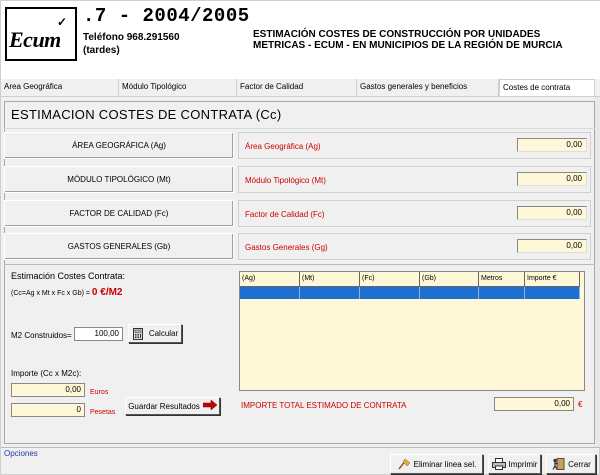 This screenshot has width=600, height=475. Describe the element at coordinates (107, 292) in the screenshot. I see `estimate-result: 0 €/M2` at that location.